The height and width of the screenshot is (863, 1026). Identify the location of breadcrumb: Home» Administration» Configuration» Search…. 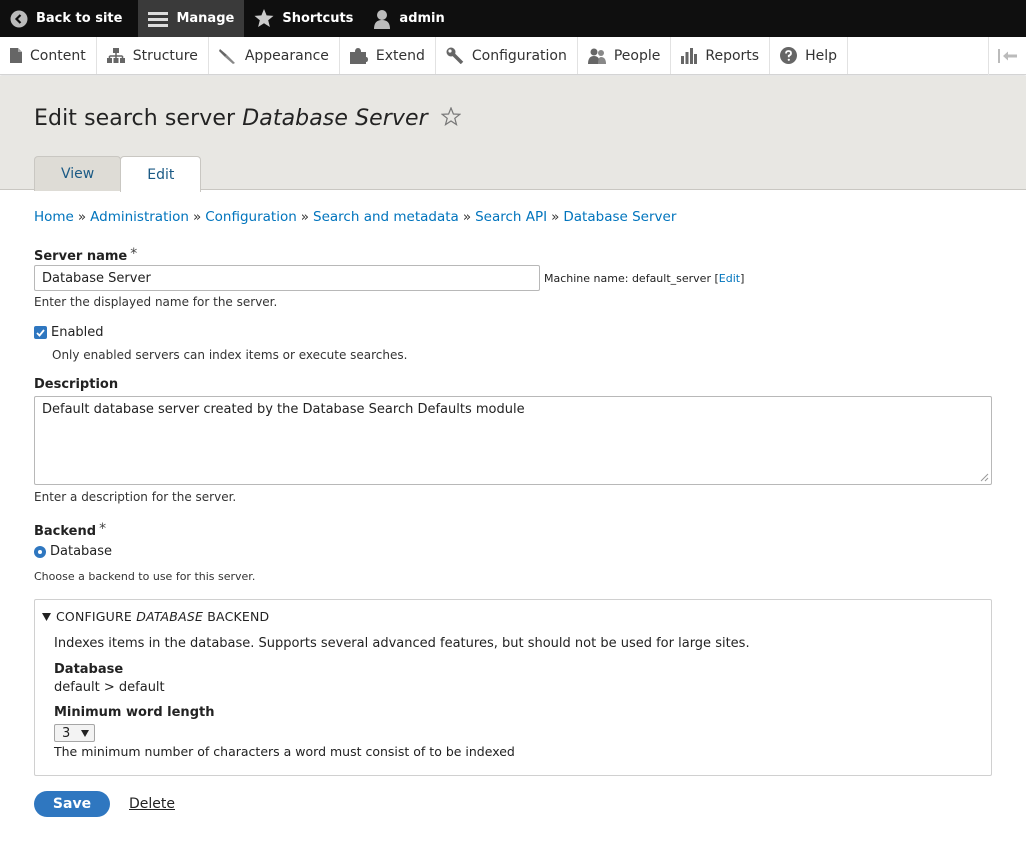
(355, 217).